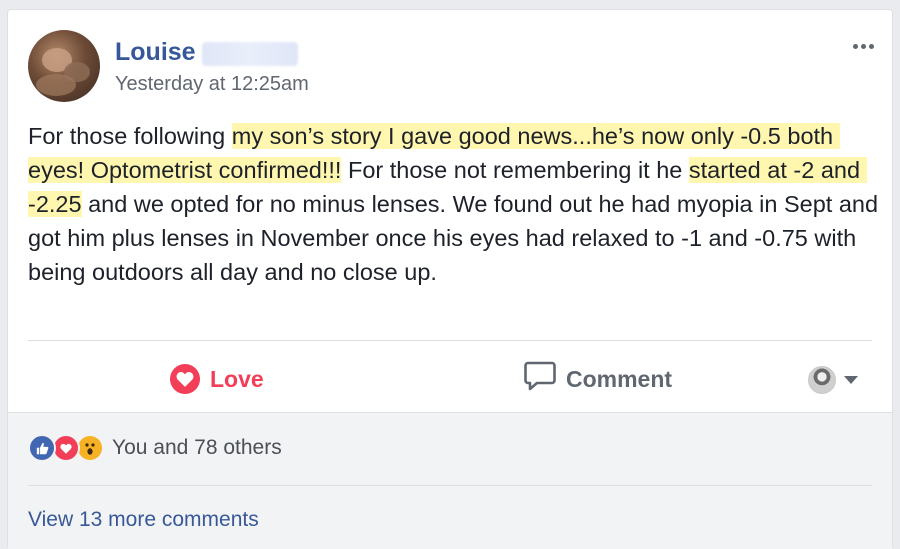  What do you see at coordinates (155, 52) in the screenshot?
I see `author-name: Louise` at bounding box center [155, 52].